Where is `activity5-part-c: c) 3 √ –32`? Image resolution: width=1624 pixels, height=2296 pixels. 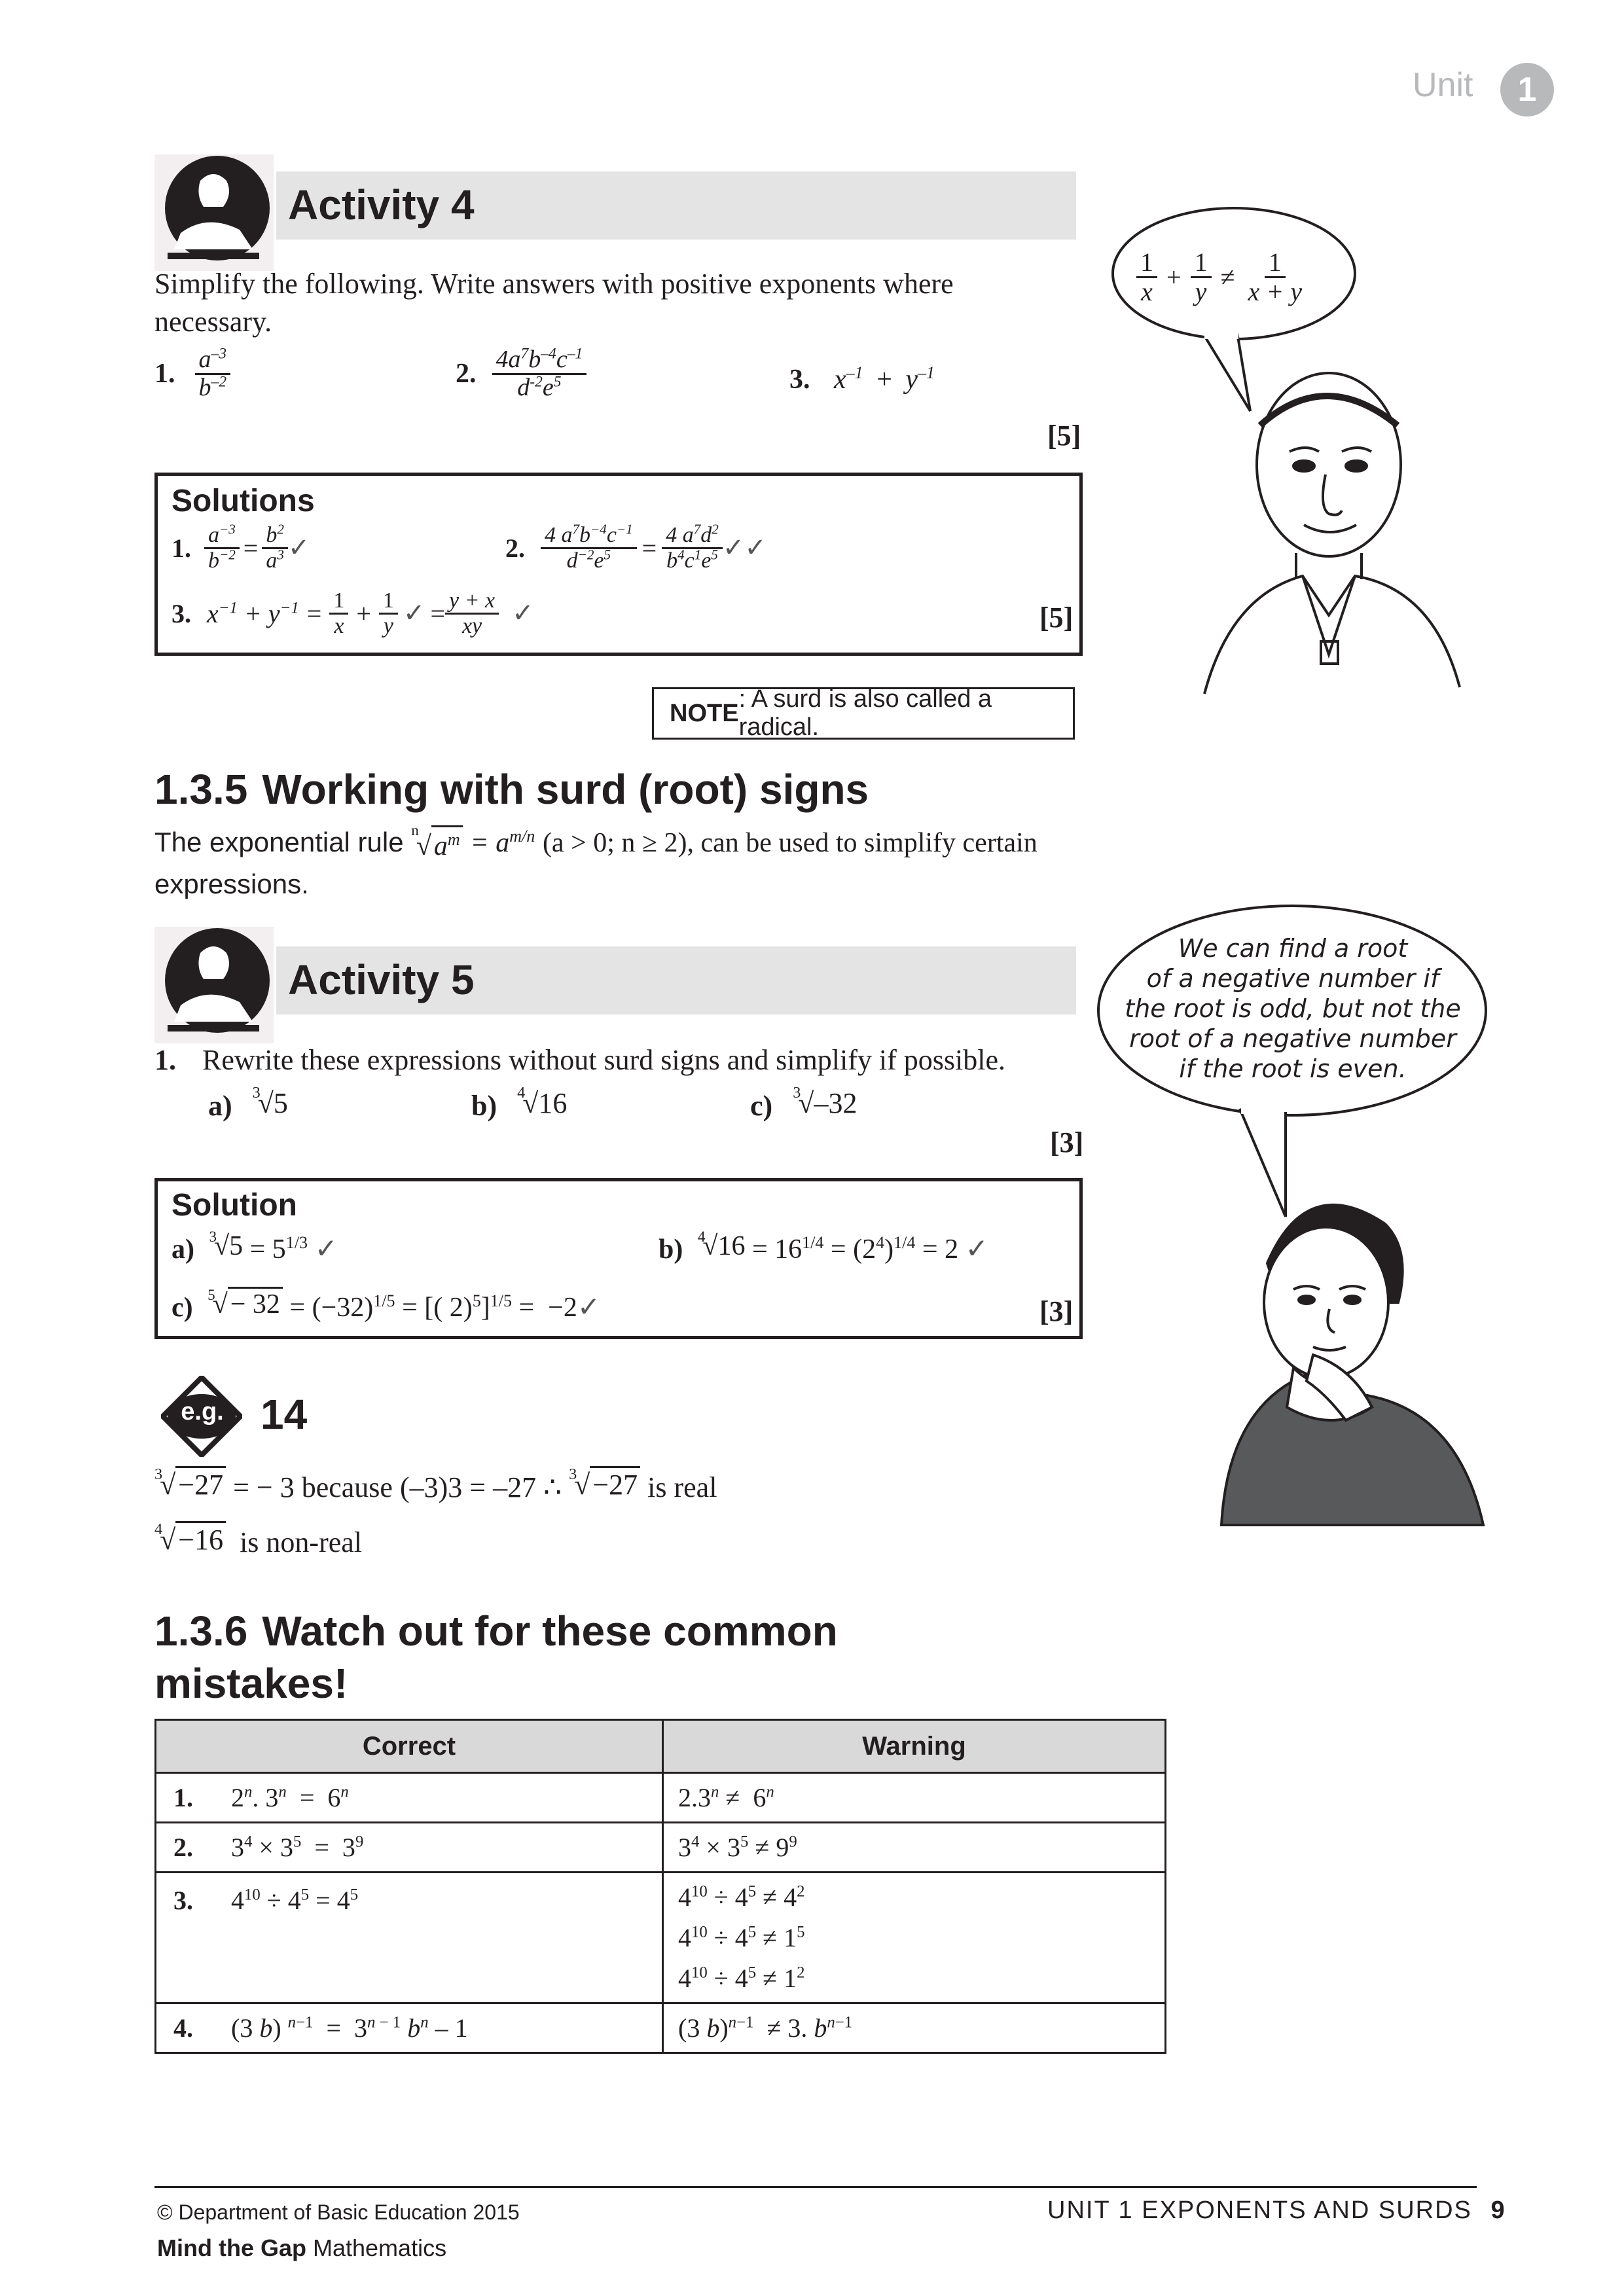
activity5-part-c: c) 3 √ –32 is located at coordinates (803, 1103).